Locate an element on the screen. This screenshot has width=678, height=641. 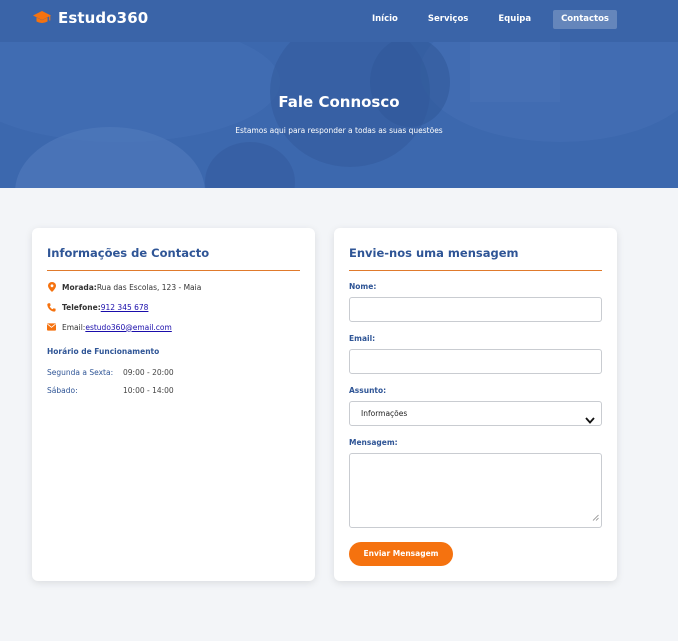
hours-day: Segunda a Sexta: is located at coordinates (80, 372).